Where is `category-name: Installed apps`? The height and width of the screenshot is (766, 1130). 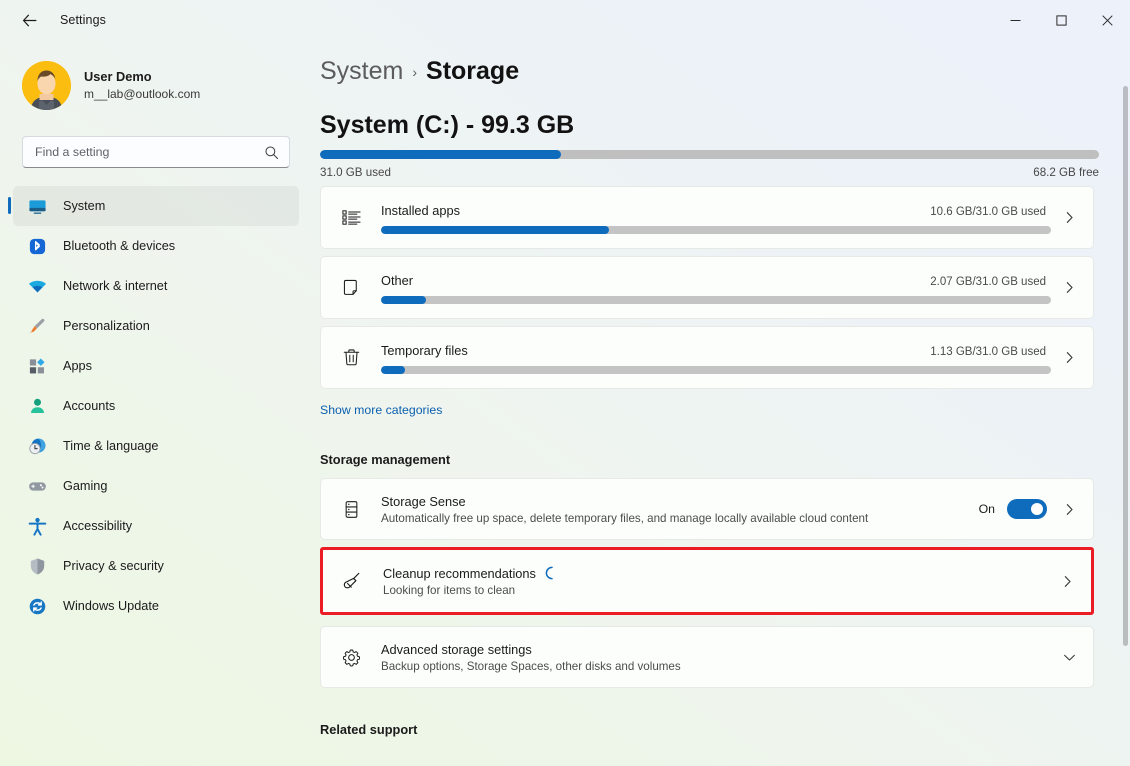 category-name: Installed apps is located at coordinates (420, 210).